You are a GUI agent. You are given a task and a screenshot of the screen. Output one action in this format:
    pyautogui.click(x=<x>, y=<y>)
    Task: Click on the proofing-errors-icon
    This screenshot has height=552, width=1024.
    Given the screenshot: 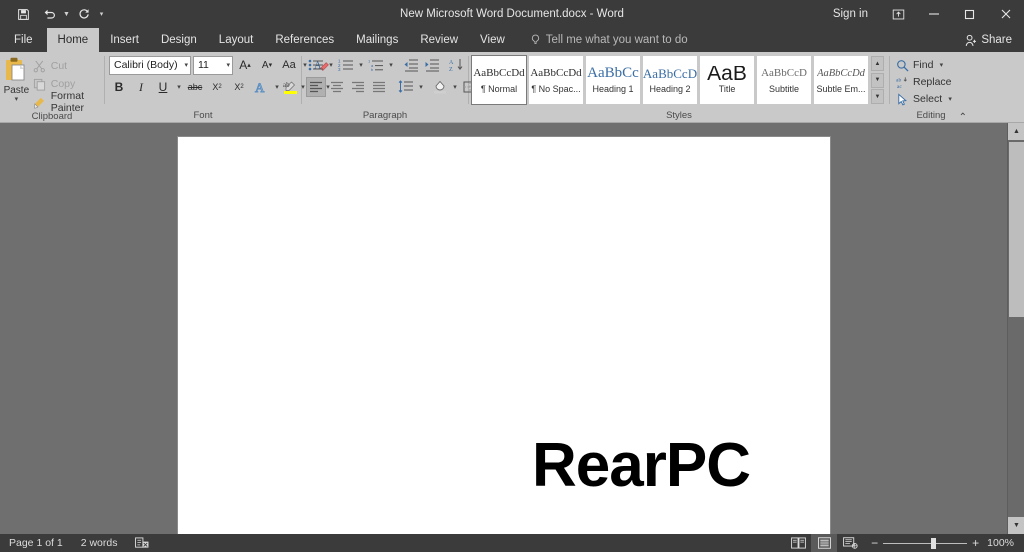 What is the action you would take?
    pyautogui.click(x=142, y=543)
    